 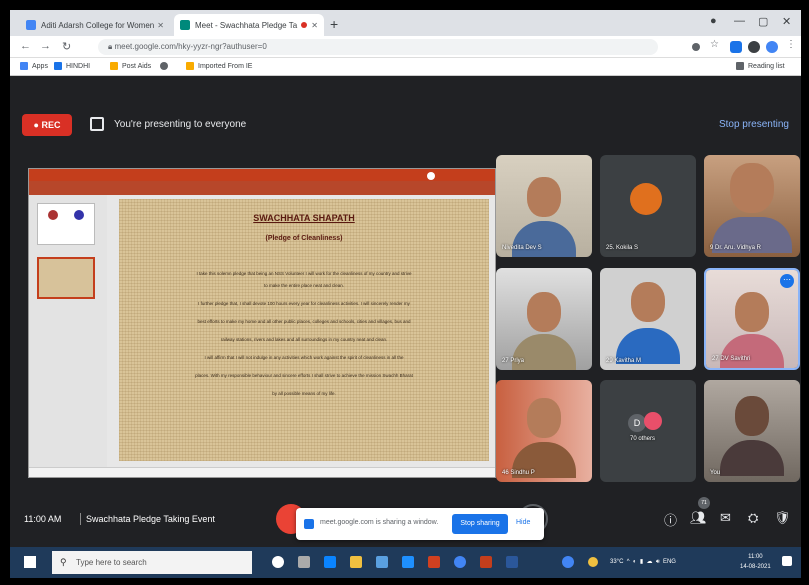 What do you see at coordinates (24, 66) in the screenshot?
I see `apps-grid-icon` at bounding box center [24, 66].